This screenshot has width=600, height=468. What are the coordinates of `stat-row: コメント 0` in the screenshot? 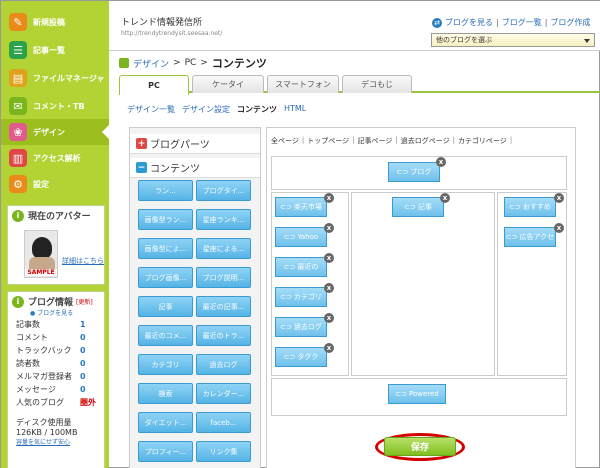 It's located at (51, 337).